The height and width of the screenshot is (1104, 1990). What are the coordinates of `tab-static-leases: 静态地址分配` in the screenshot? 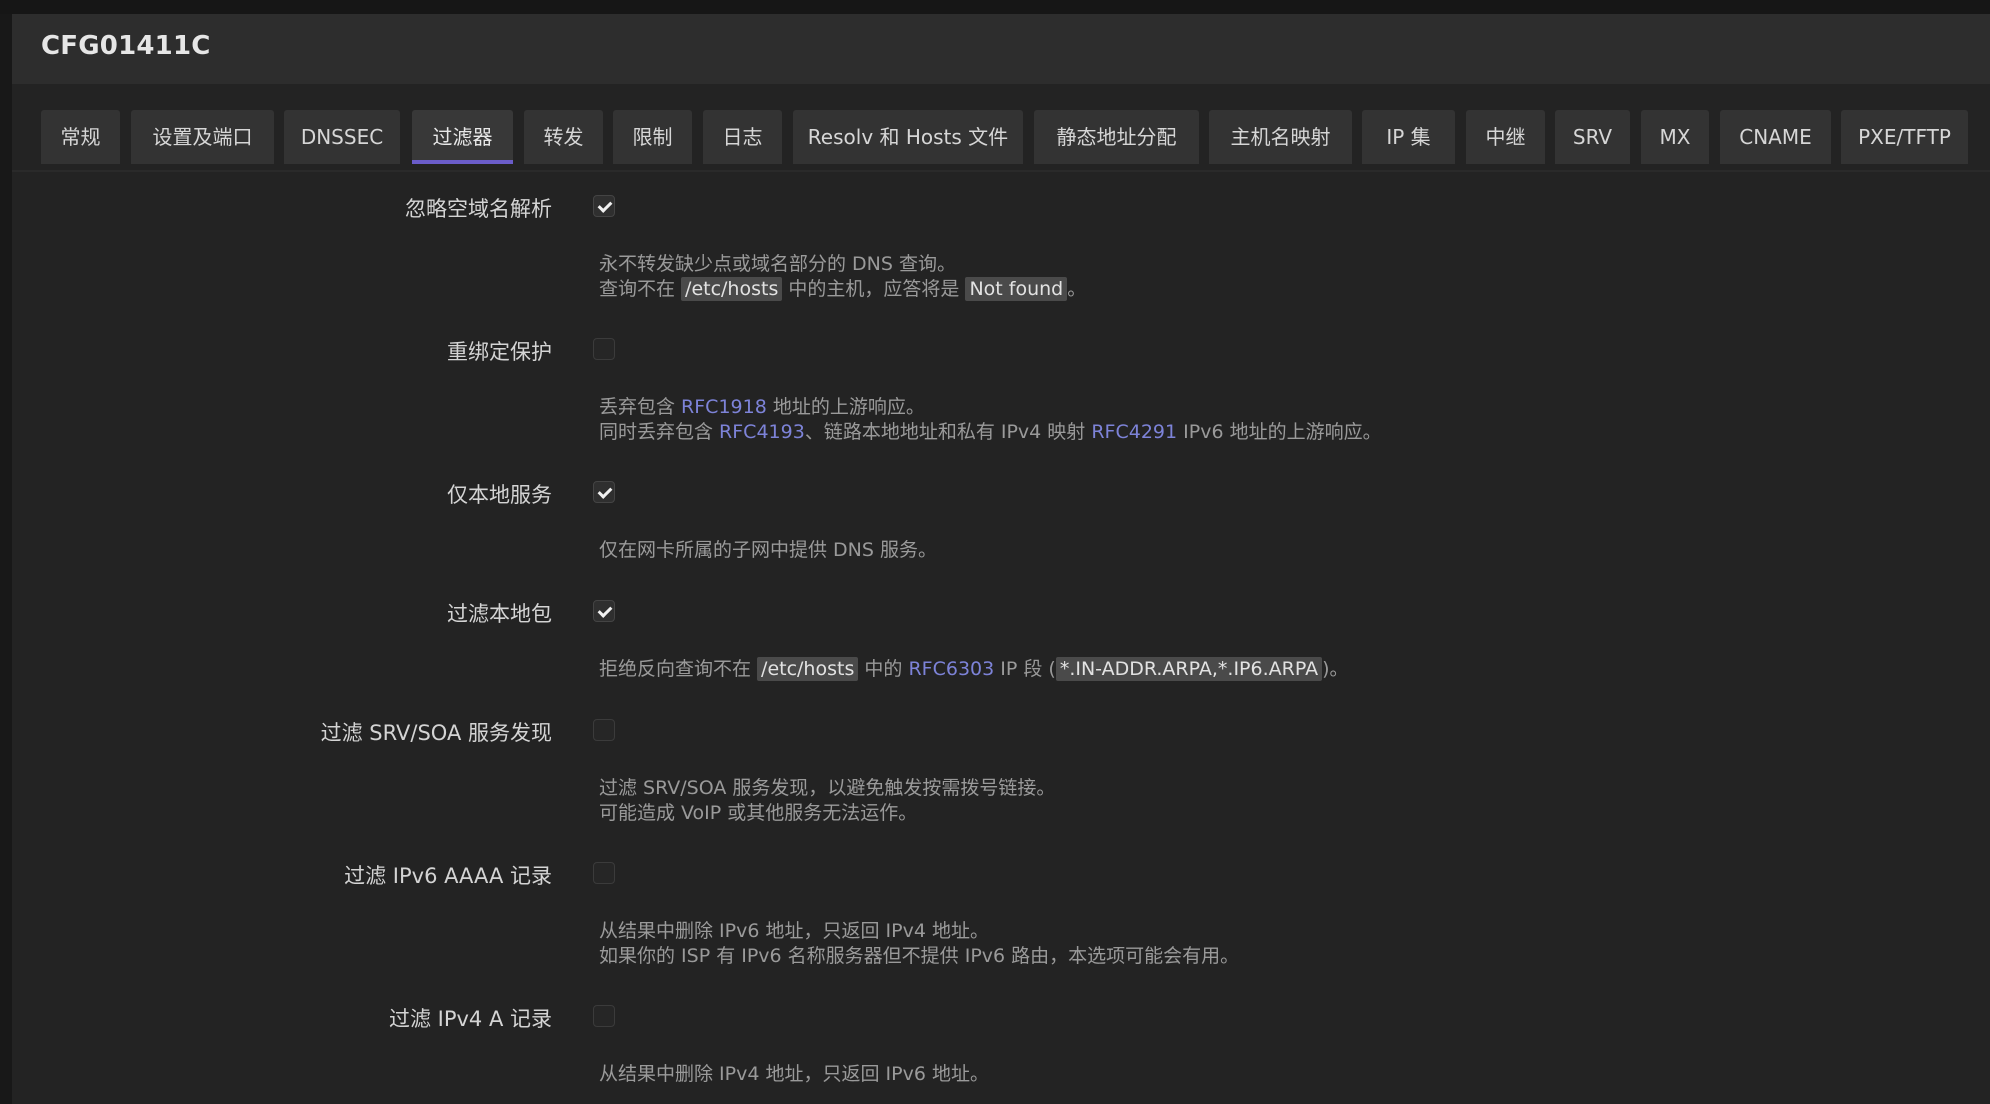 It's located at (1116, 137).